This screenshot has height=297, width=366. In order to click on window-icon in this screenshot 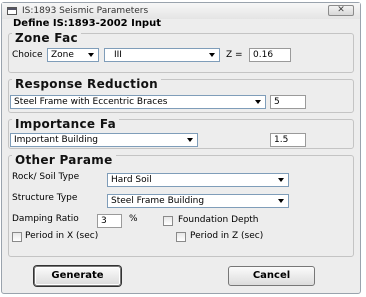, I will do `click(12, 11)`.